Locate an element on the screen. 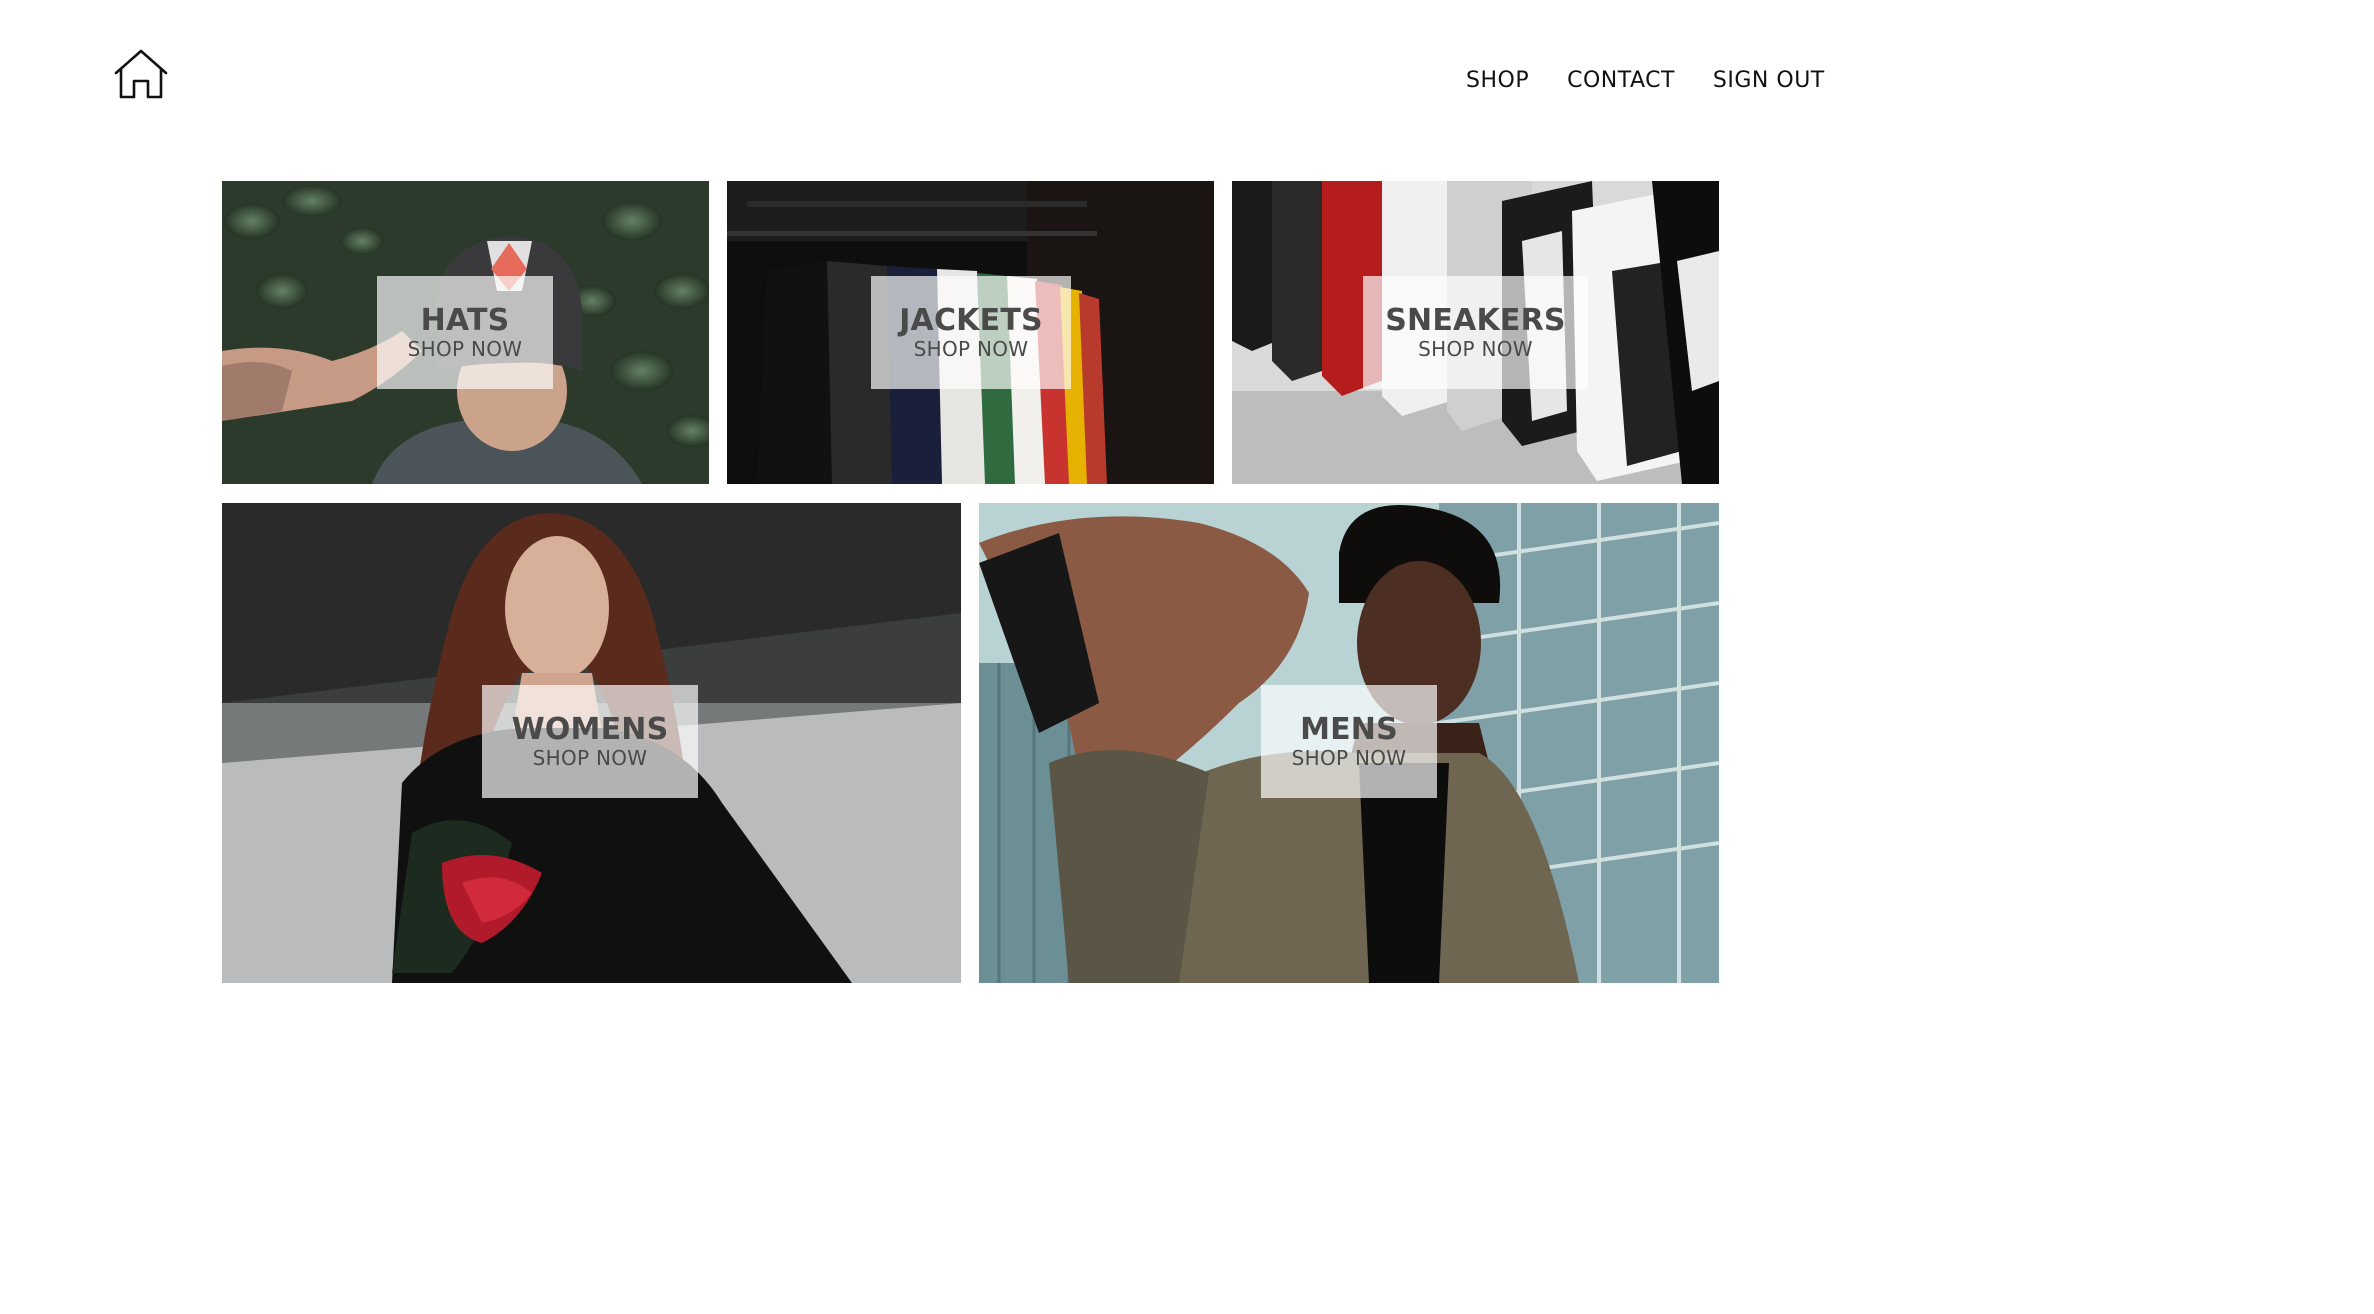 The image size is (2374, 1314). sneakers-label: SNEAKERS SHOP NOW is located at coordinates (1475, 332).